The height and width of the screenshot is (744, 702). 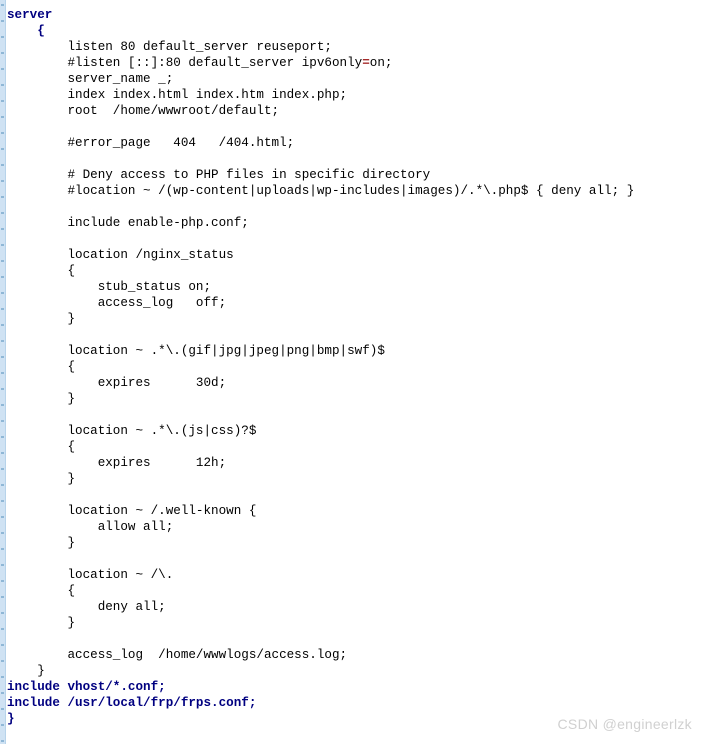 What do you see at coordinates (109, 287) in the screenshot?
I see `code-text: stub_status on;` at bounding box center [109, 287].